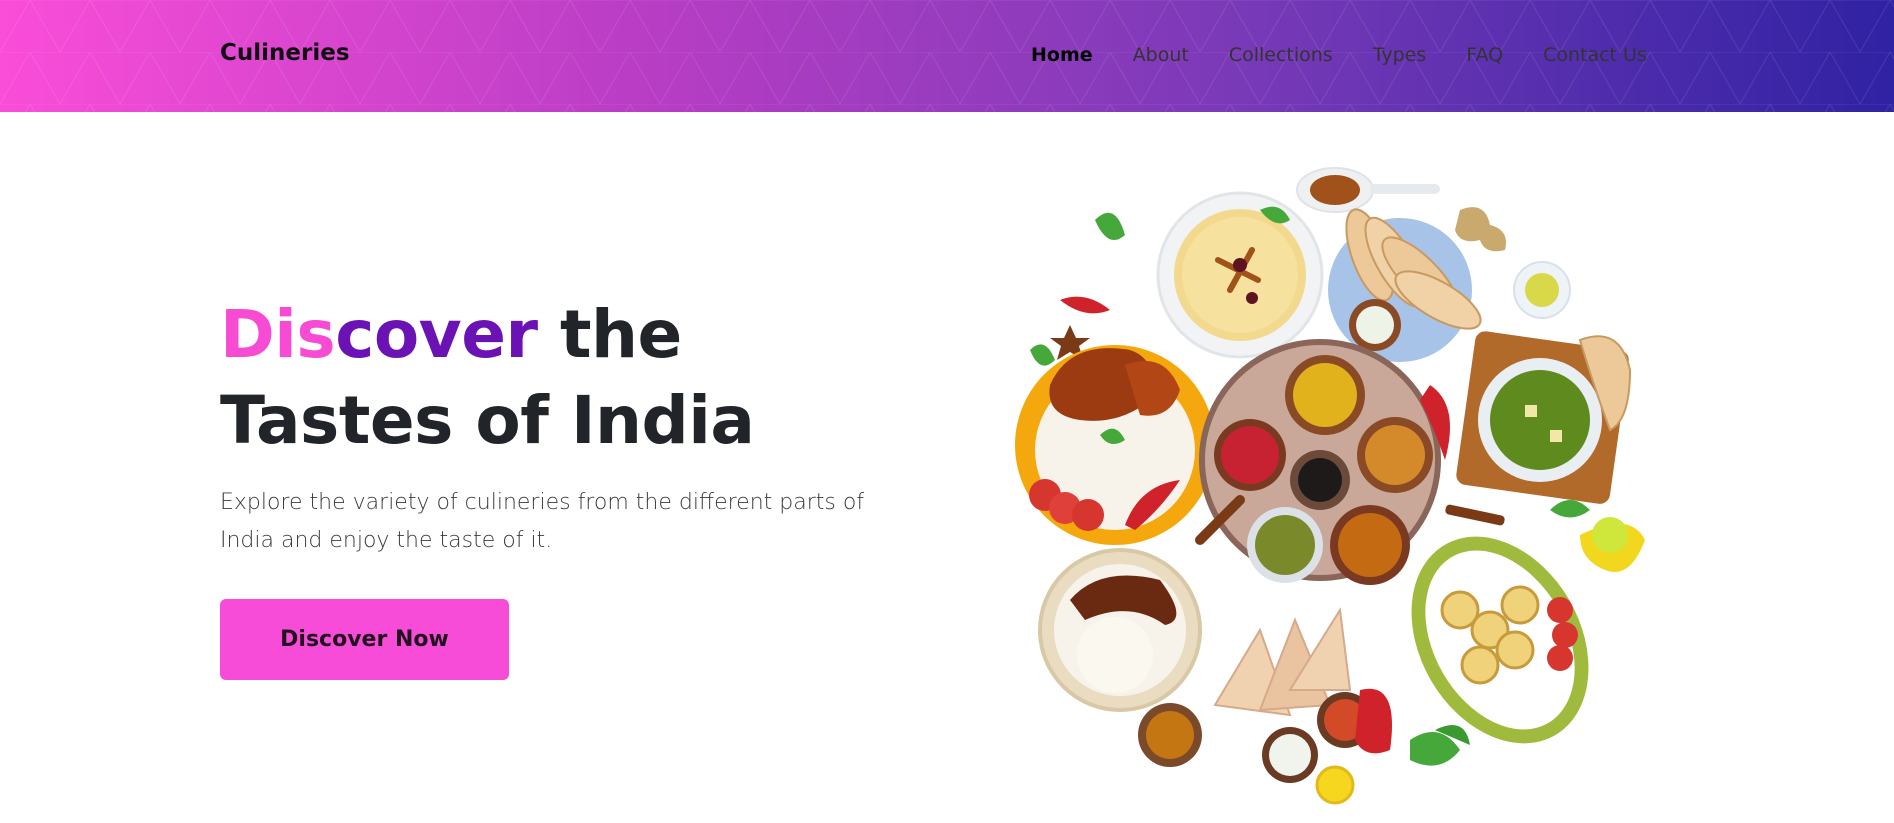 Image resolution: width=1894 pixels, height=823 pixels. Describe the element at coordinates (1281, 55) in the screenshot. I see `nav-link-collections: Collections` at that location.